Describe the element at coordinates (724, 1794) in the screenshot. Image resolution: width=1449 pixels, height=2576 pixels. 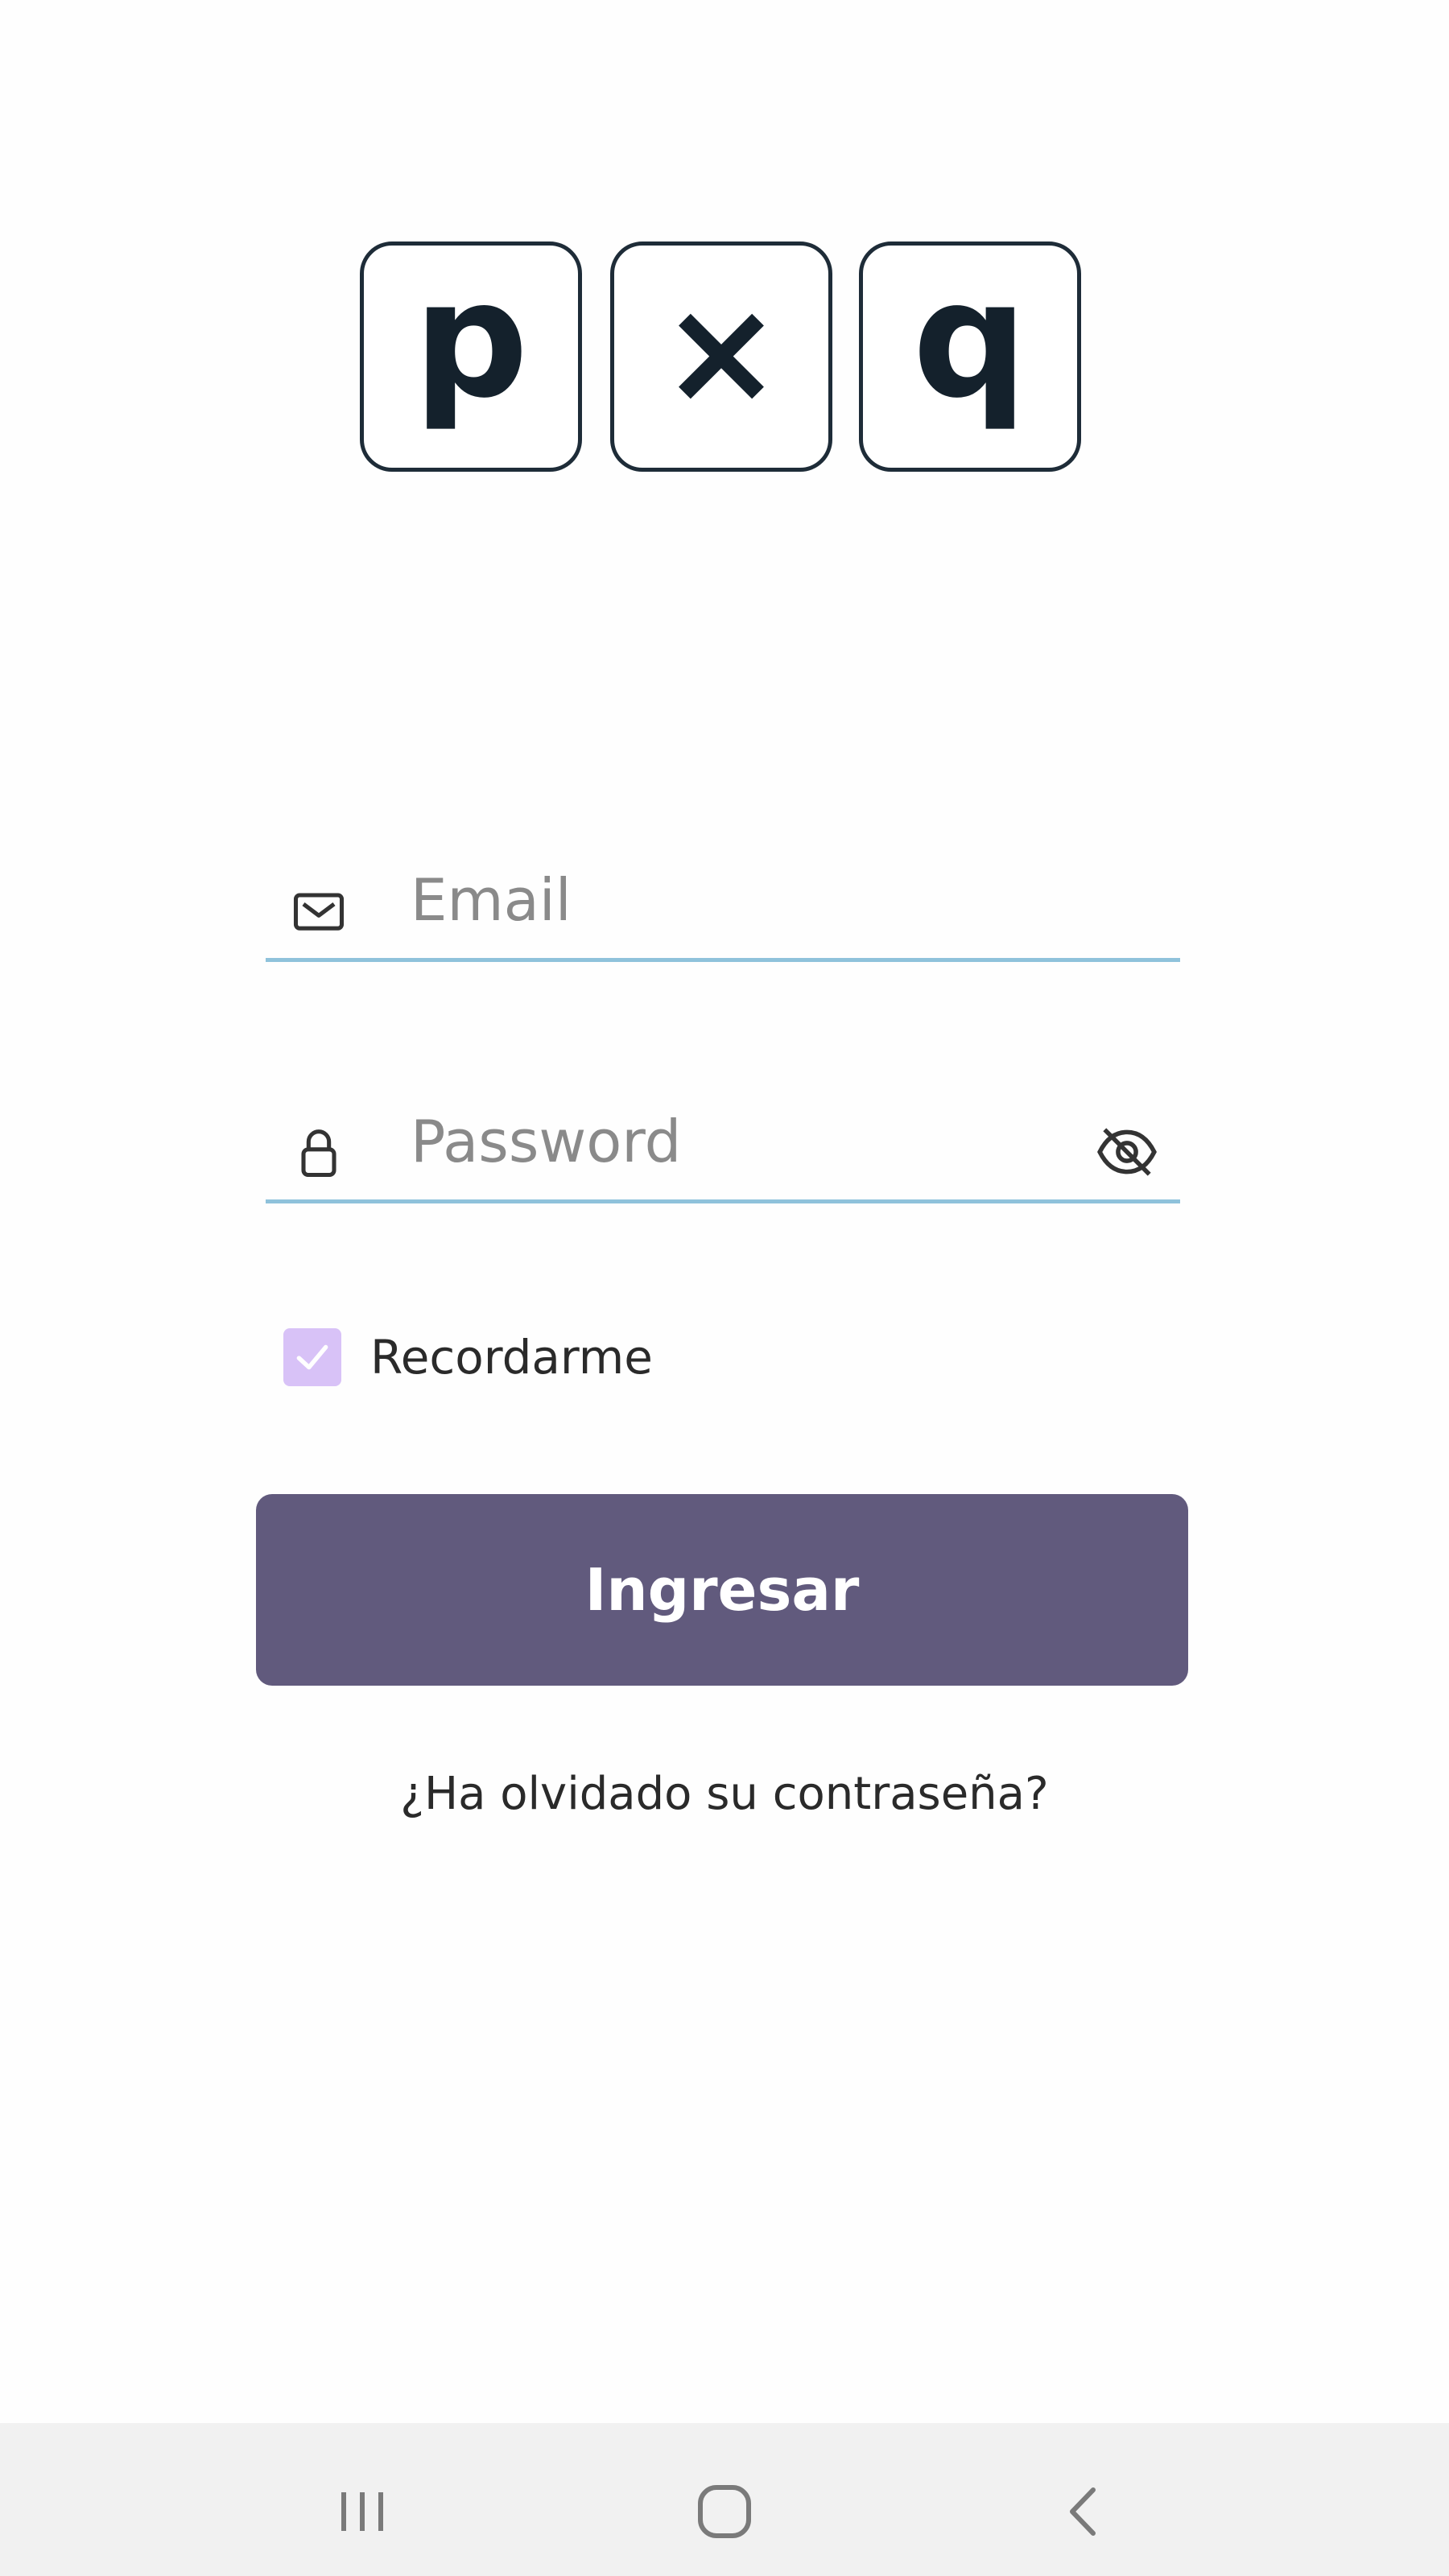
I see `forgot-password-link: ¿Ha olvidado su contraseña?` at that location.